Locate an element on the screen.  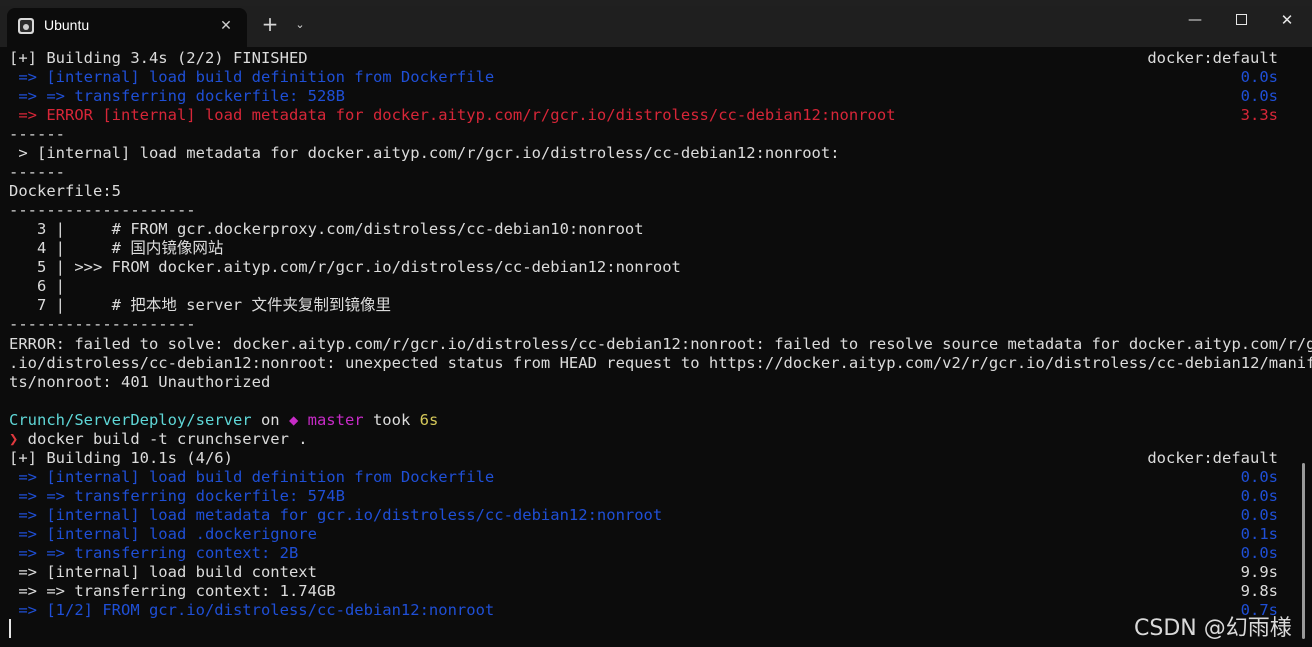
minimize-button: — is located at coordinates (1195, 20).